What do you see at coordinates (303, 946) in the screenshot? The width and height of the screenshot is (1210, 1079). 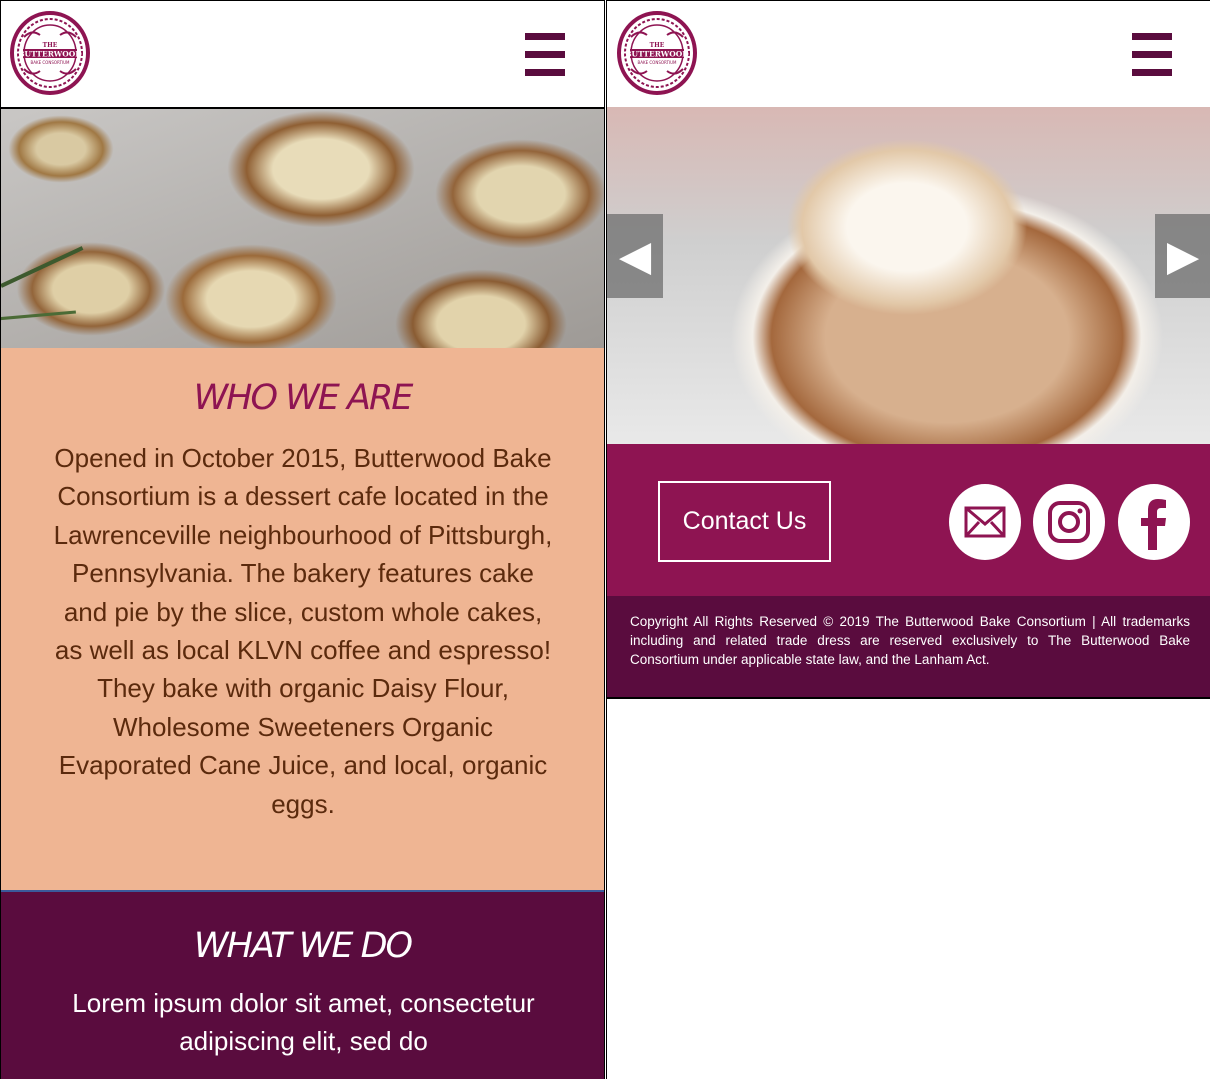 I see `what-we-do-heading: WHAT WE DO` at bounding box center [303, 946].